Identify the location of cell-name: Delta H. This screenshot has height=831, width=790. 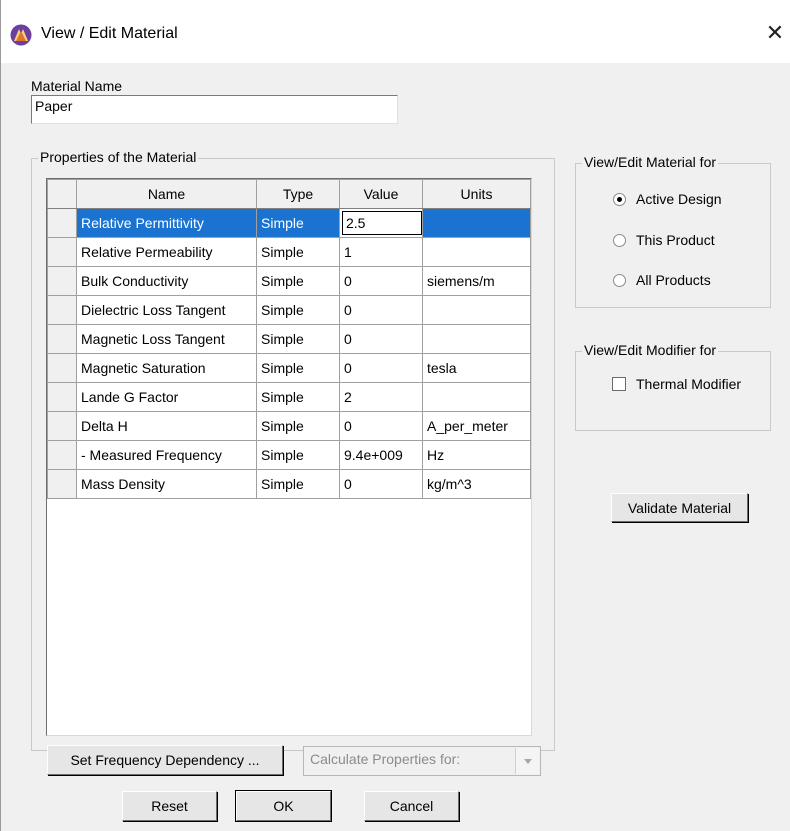
(166, 426).